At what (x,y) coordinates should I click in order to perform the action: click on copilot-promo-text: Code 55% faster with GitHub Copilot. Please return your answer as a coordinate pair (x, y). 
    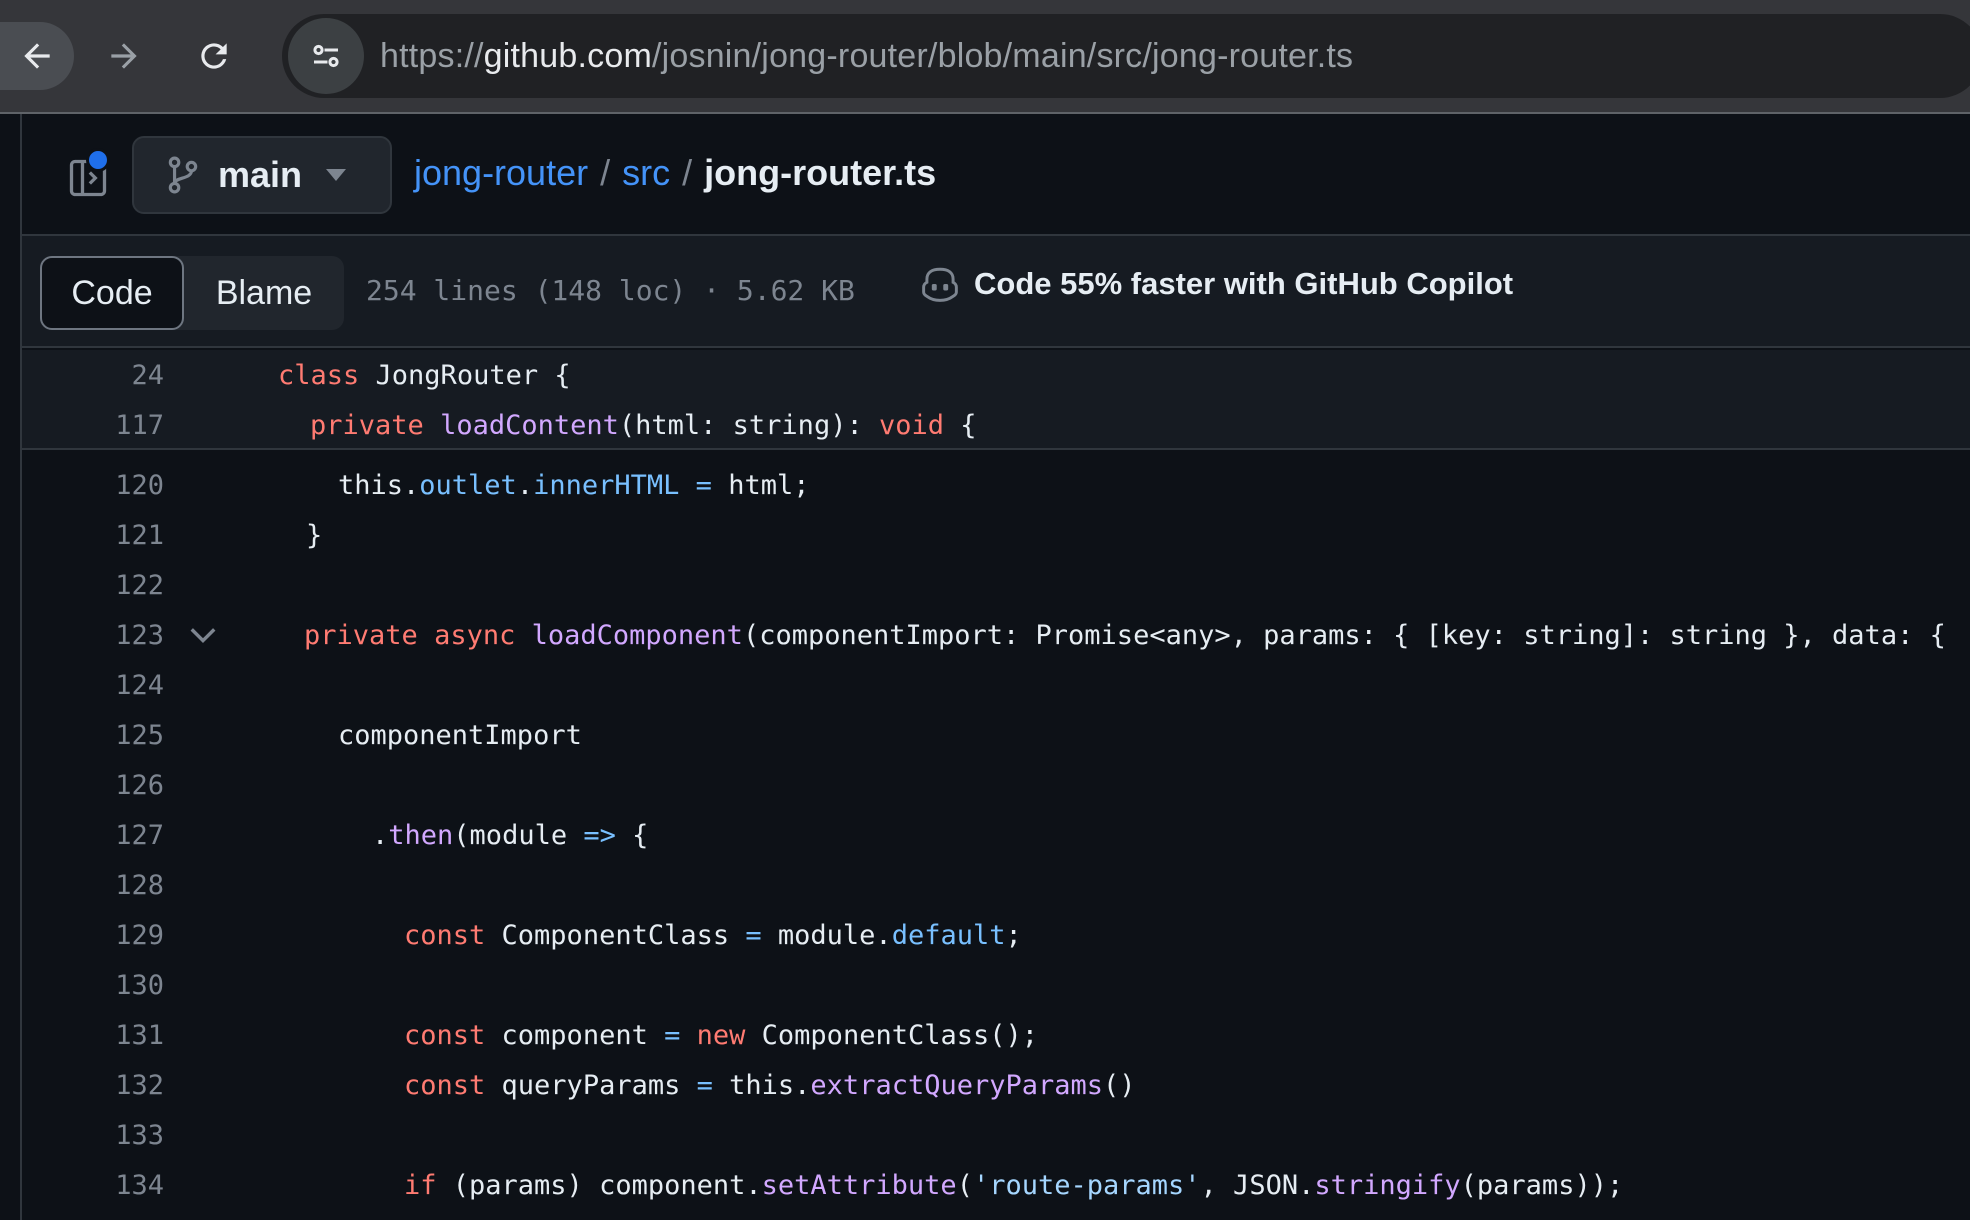
    Looking at the image, I should click on (1244, 283).